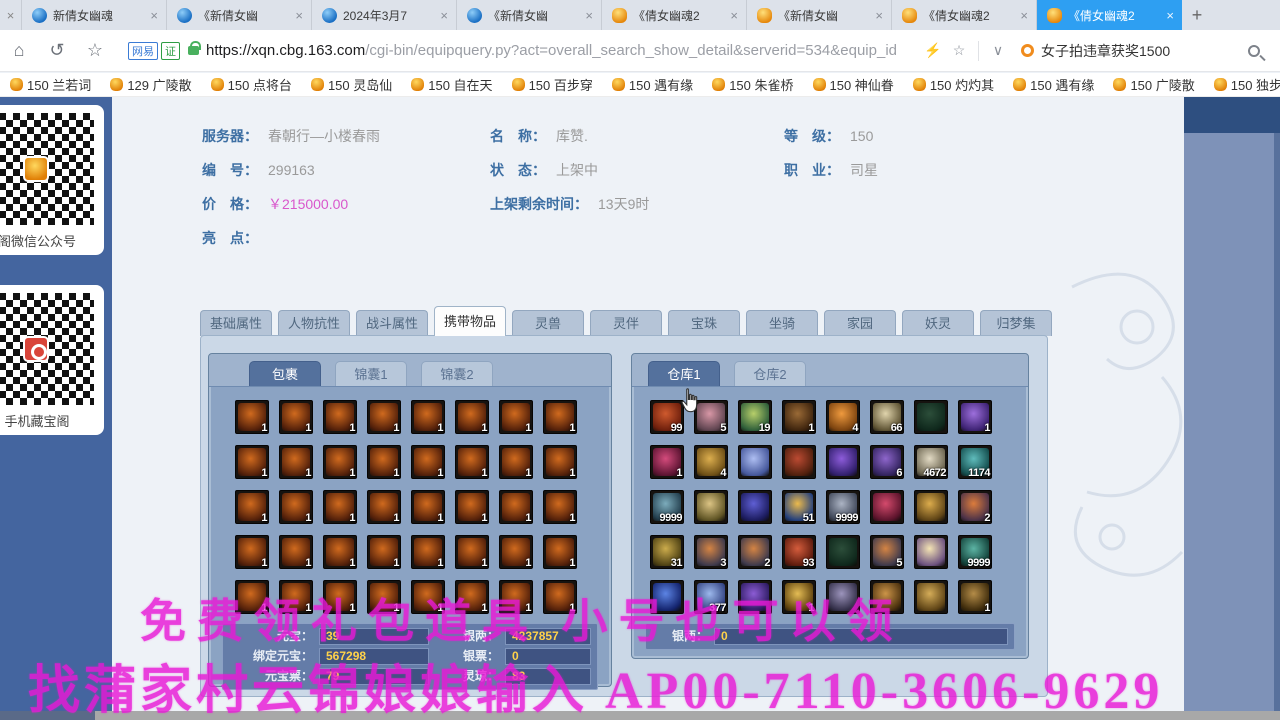 The width and height of the screenshot is (1280, 720). I want to click on new-tab-button: +, so click(1197, 15).